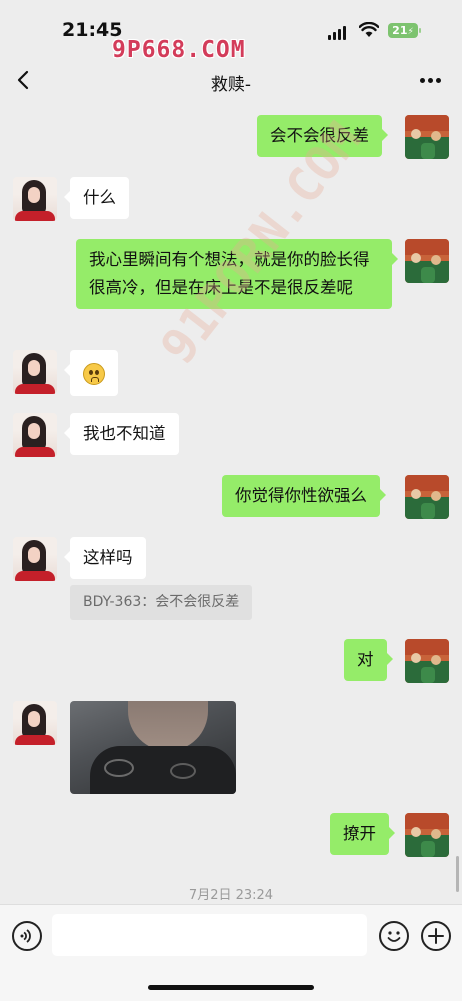  I want to click on voice-icon, so click(25, 936).